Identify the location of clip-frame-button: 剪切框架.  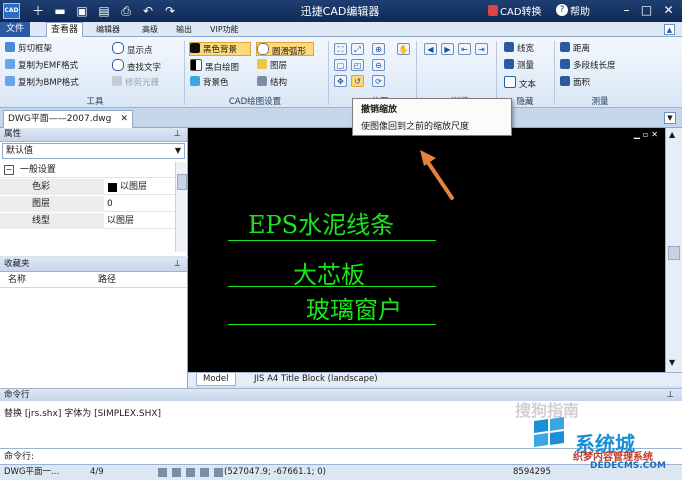
(28, 49).